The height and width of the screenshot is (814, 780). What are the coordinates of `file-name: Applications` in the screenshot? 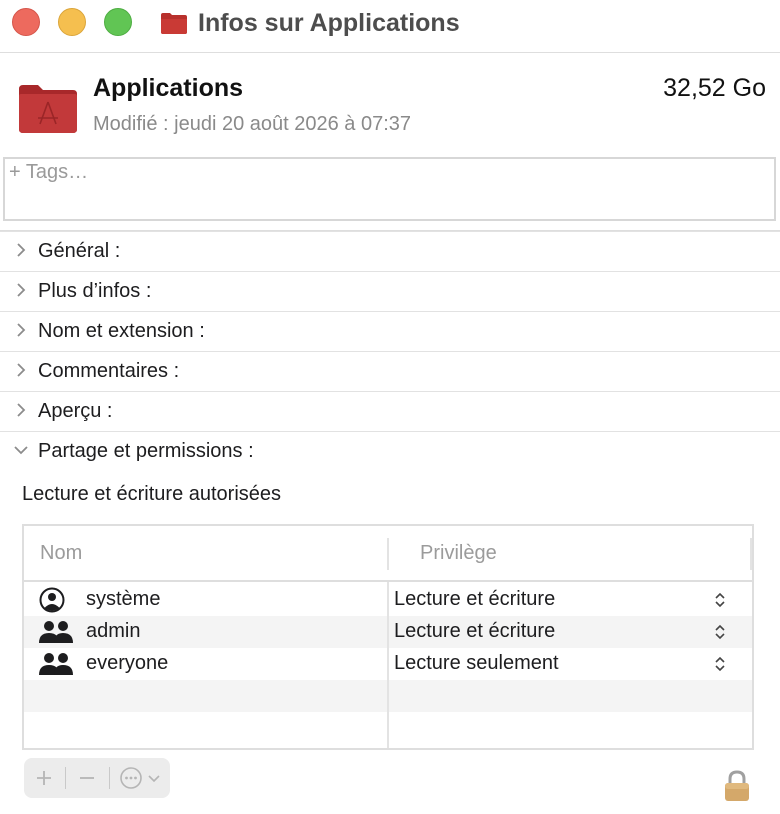 It's located at (168, 88).